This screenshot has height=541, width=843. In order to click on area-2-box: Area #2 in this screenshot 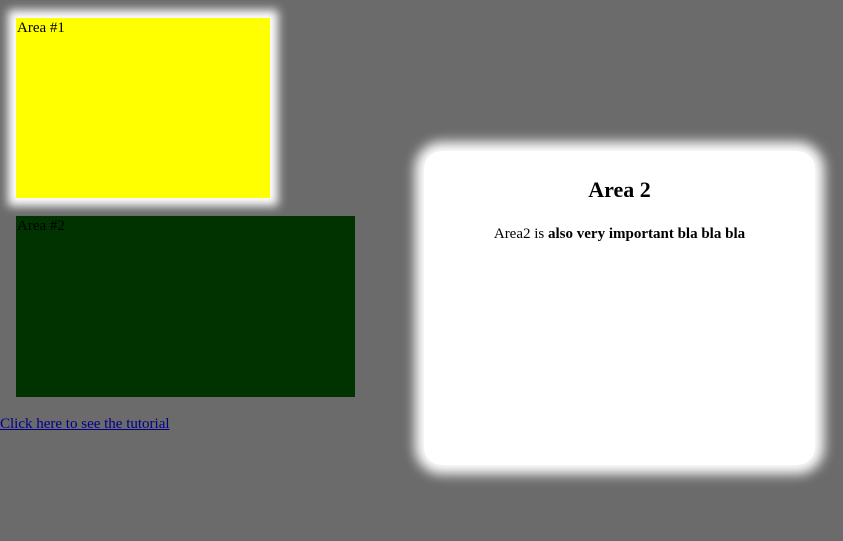, I will do `click(185, 306)`.